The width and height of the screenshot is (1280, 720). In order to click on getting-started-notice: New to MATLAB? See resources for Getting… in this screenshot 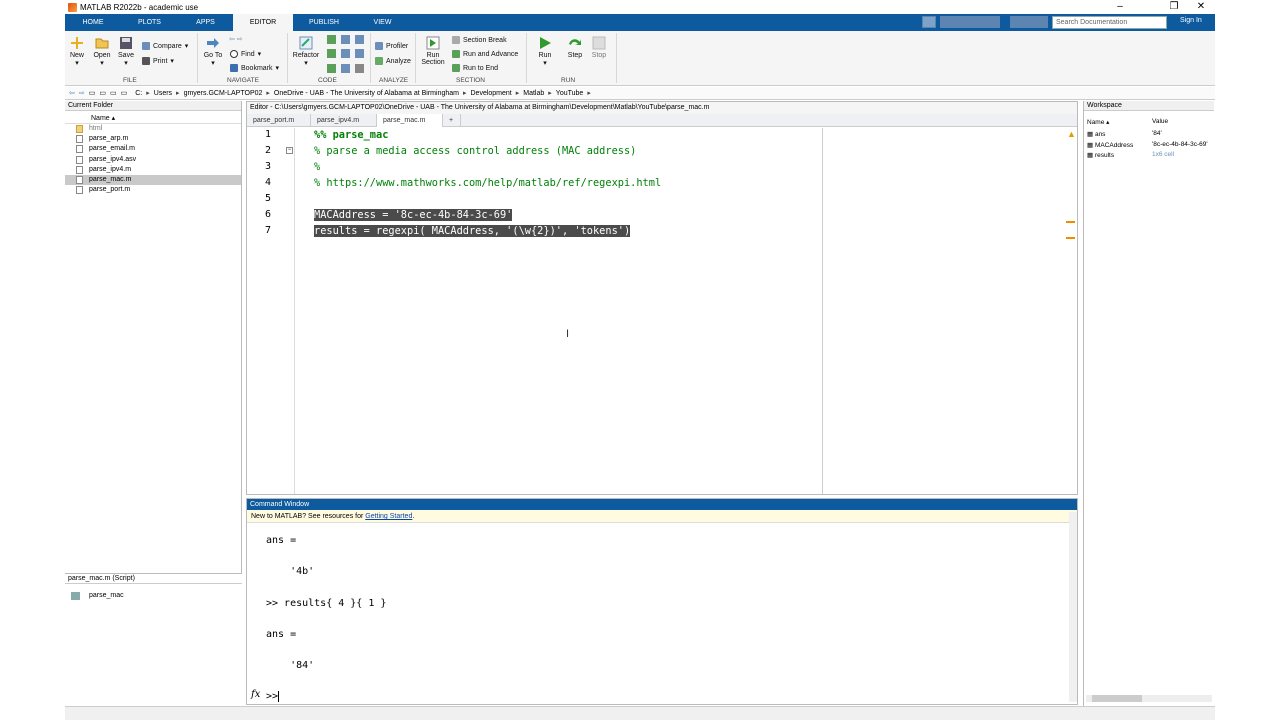, I will do `click(662, 516)`.